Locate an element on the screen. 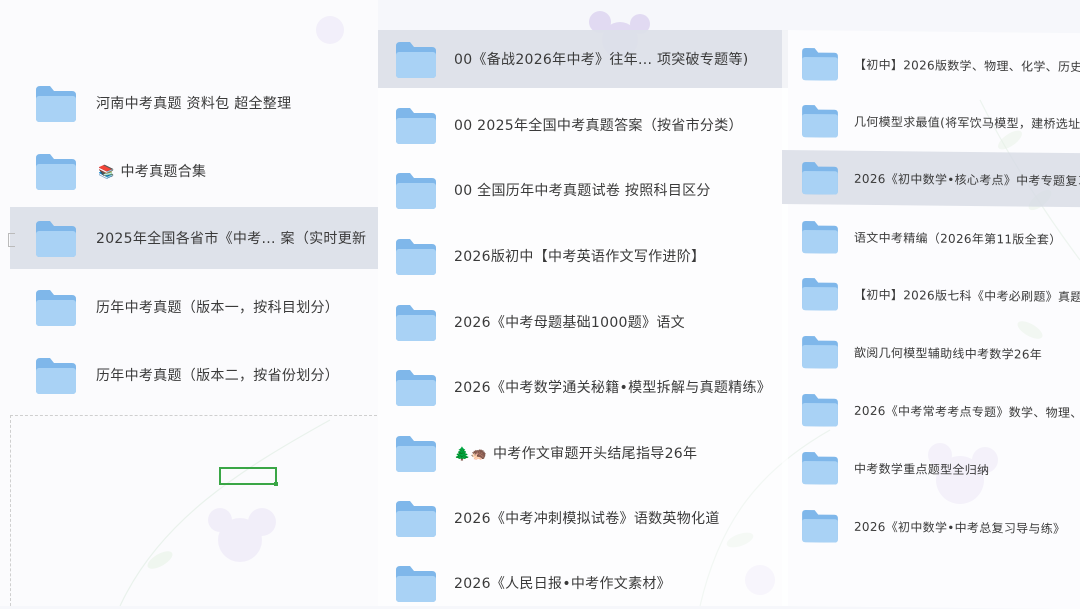 Image resolution: width=1080 pixels, height=609 pixels. folder-item: 🌲🦔 中考作文审题开头结尾指导26年 is located at coordinates (591, 453).